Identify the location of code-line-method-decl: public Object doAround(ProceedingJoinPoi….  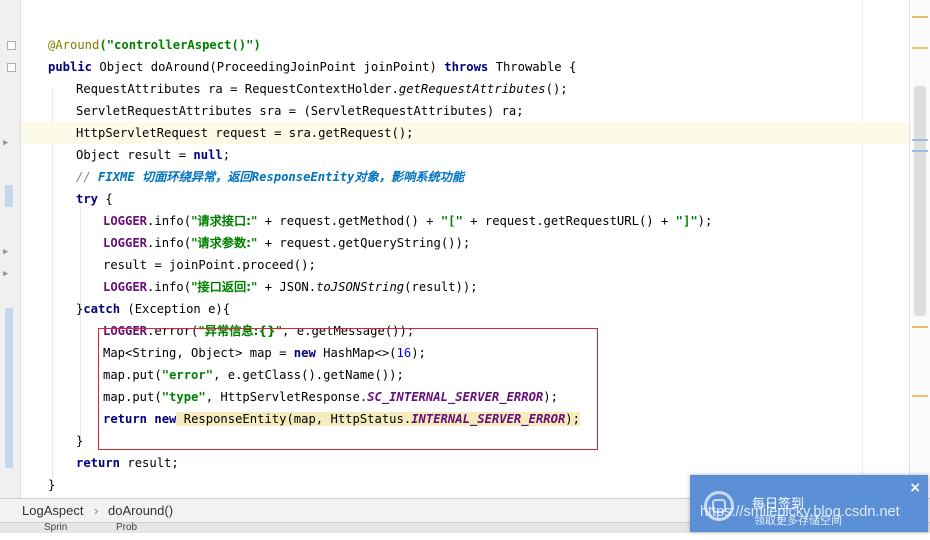
(465, 67).